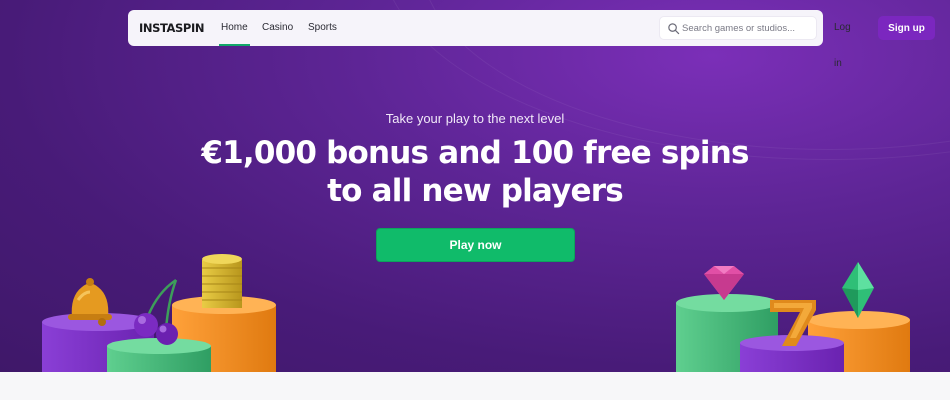 The image size is (950, 400). I want to click on cherries-icon, so click(156, 311).